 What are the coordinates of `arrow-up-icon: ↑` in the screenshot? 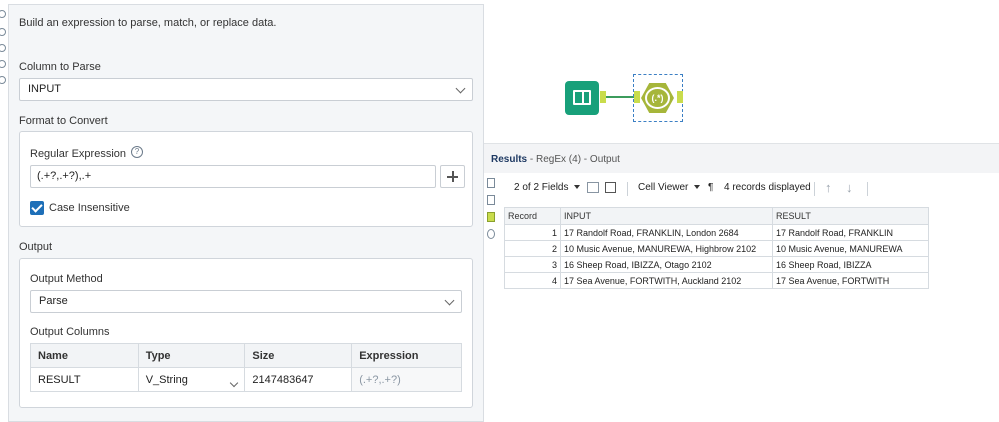 It's located at (828, 187).